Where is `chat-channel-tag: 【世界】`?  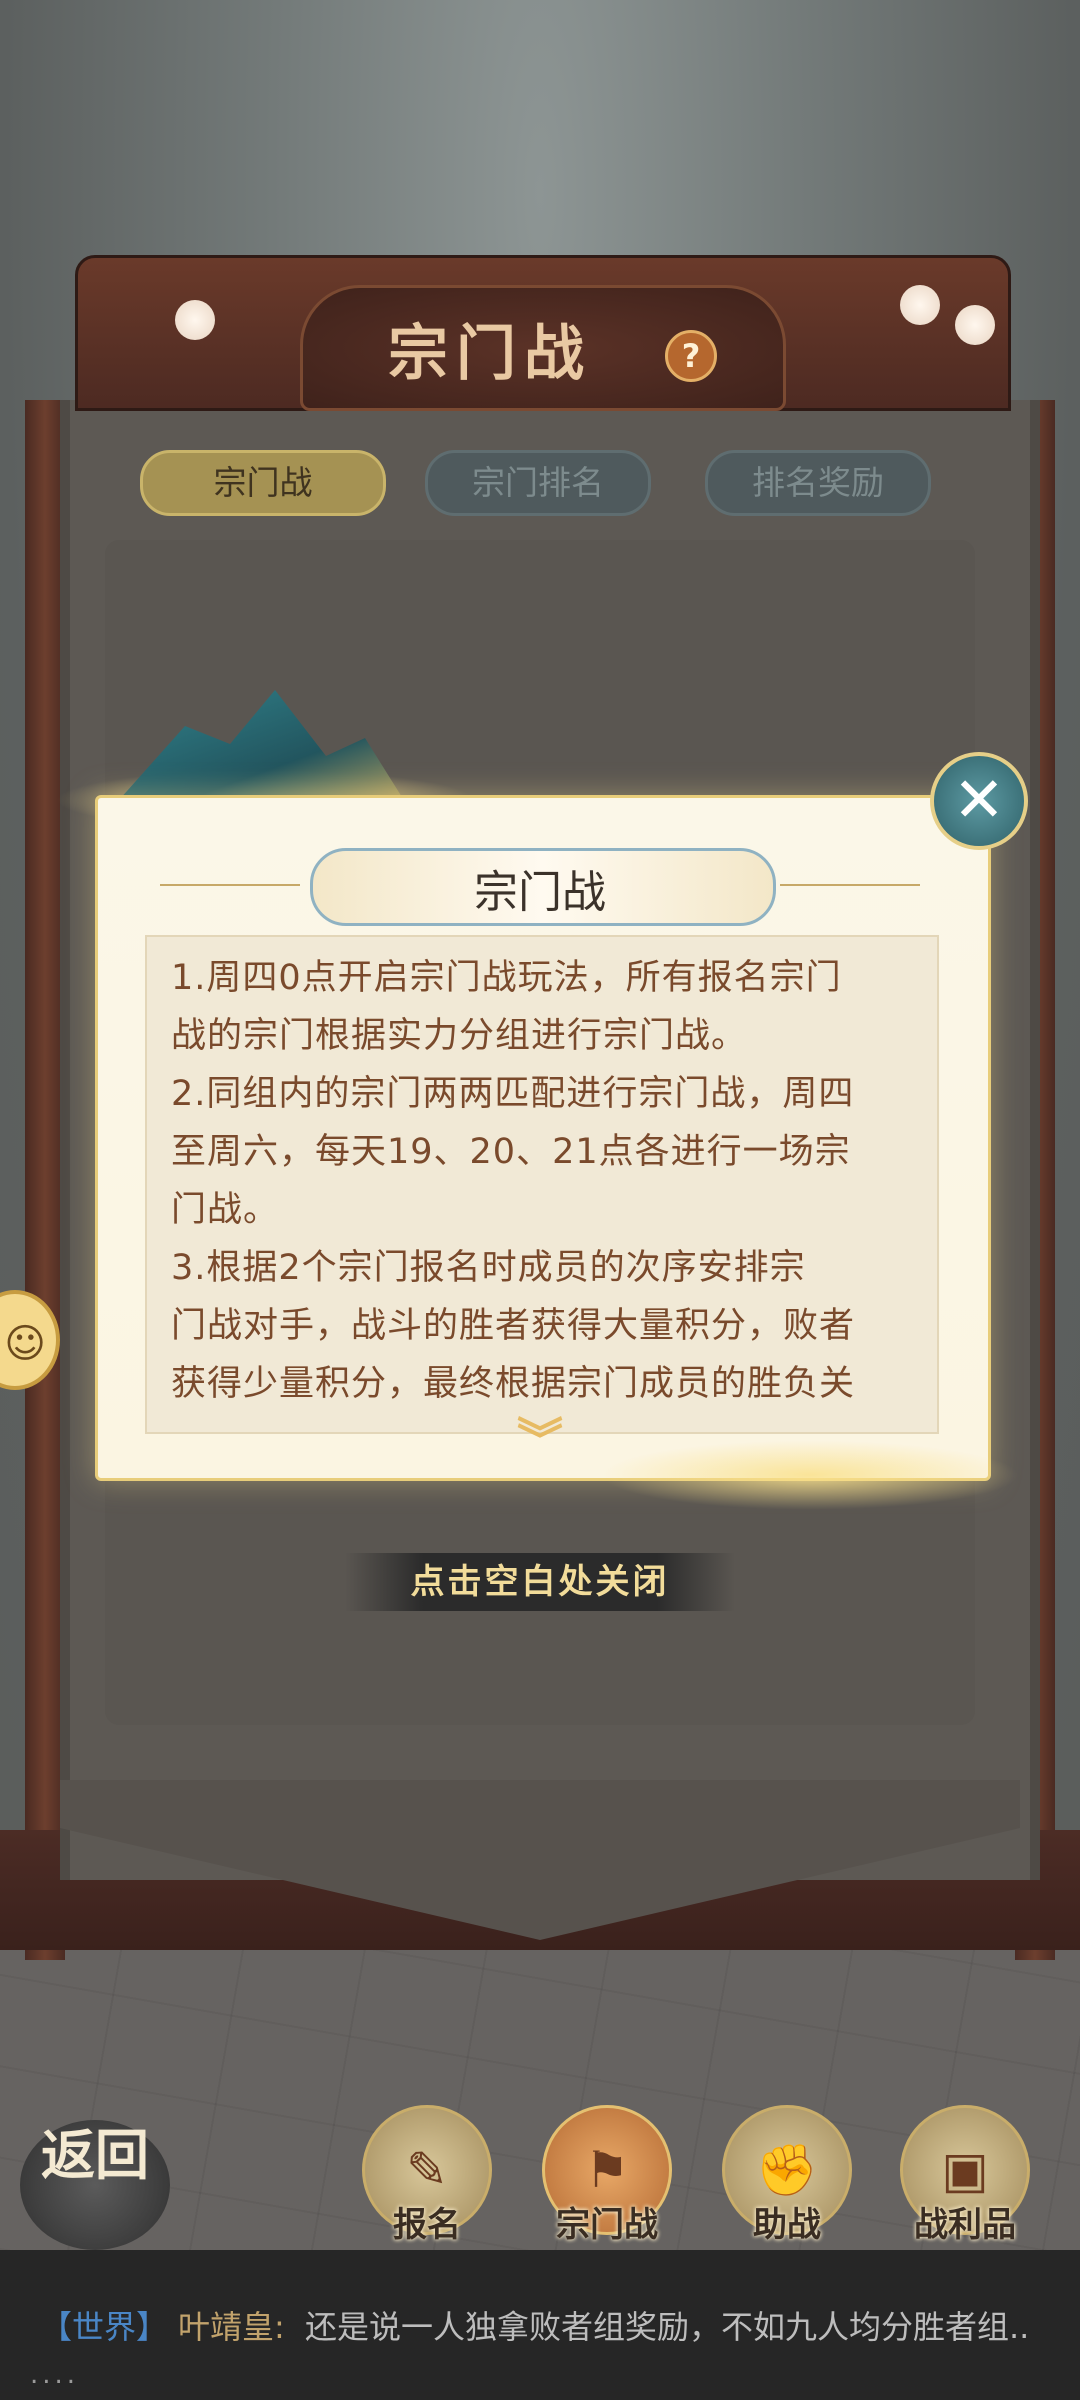
chat-channel-tag: 【世界】 is located at coordinates (104, 2327).